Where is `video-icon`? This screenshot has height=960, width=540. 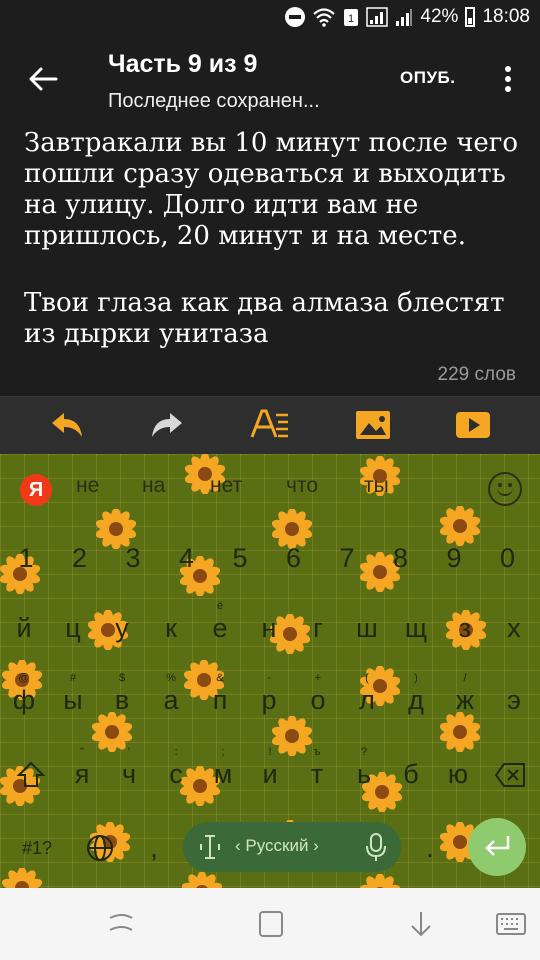 video-icon is located at coordinates (474, 425).